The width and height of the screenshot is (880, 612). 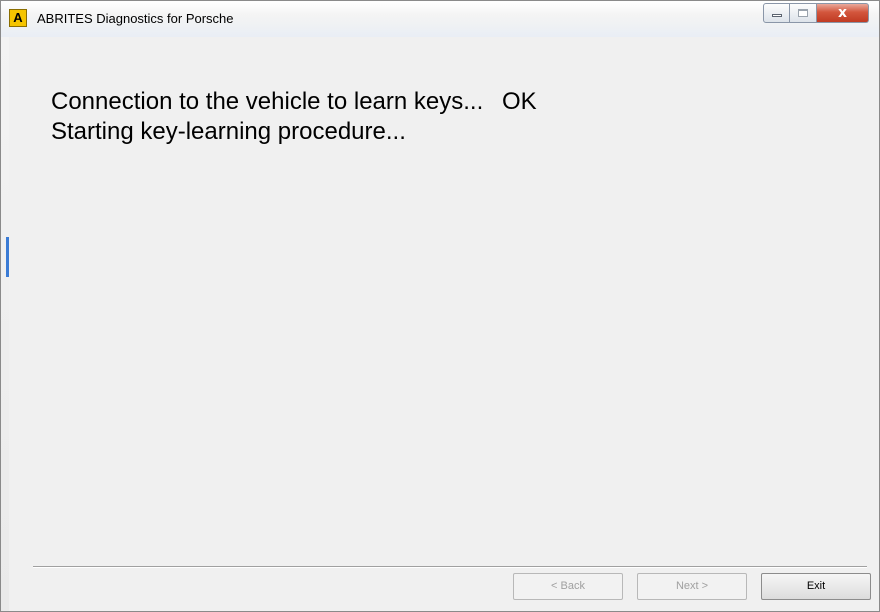 What do you see at coordinates (519, 101) in the screenshot?
I see `status-ok-label: OK` at bounding box center [519, 101].